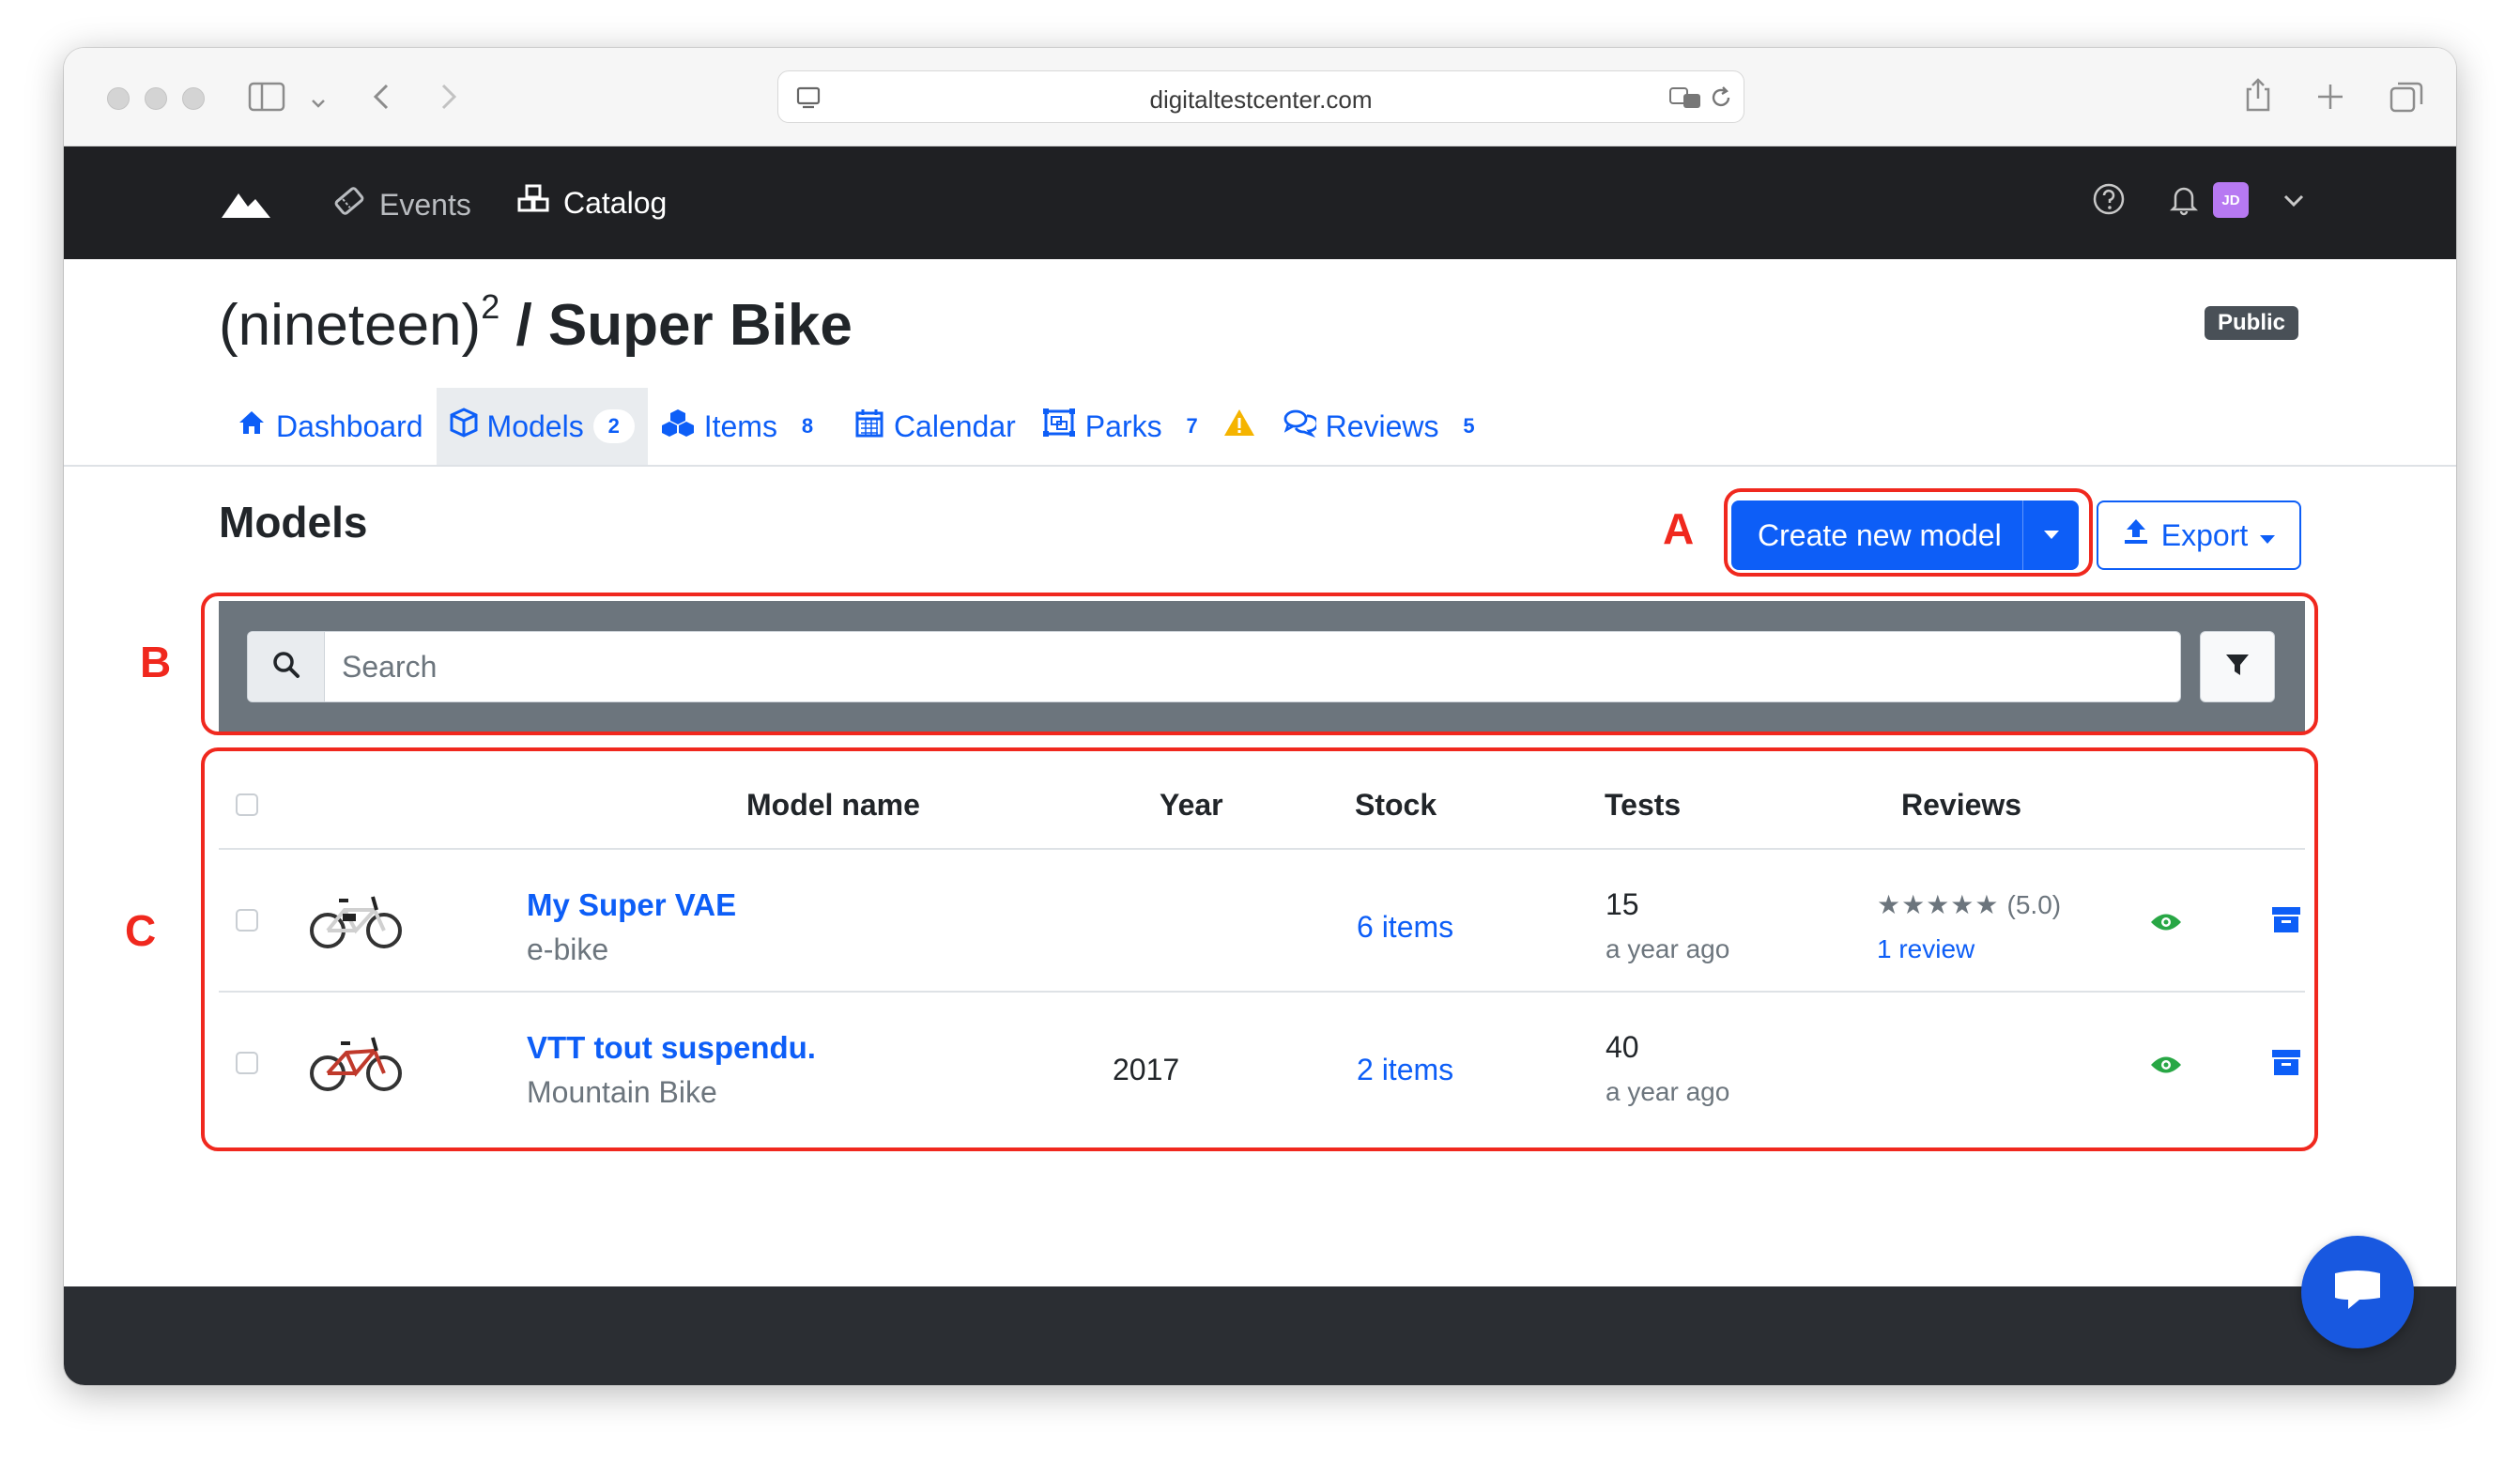 Image resolution: width=2520 pixels, height=1463 pixels. Describe the element at coordinates (1260, 202) in the screenshot. I see `app-navbar: Events Catalog` at that location.